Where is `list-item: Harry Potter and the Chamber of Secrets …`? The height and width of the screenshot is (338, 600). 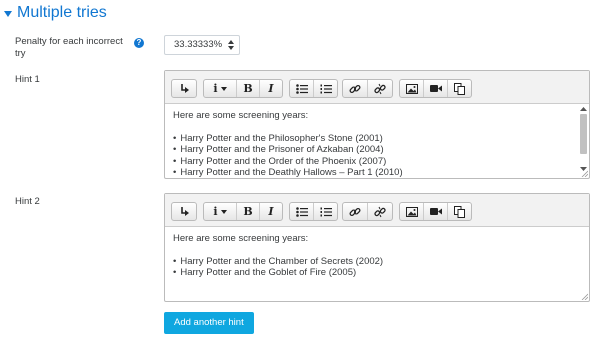
list-item: Harry Potter and the Chamber of Secrets … is located at coordinates (377, 262).